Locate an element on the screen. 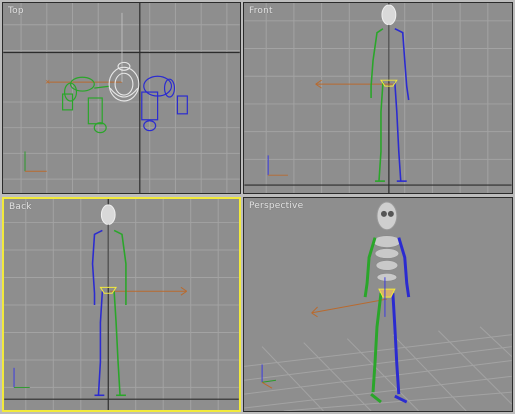  viewport-label-front: Front is located at coordinates (261, 11).